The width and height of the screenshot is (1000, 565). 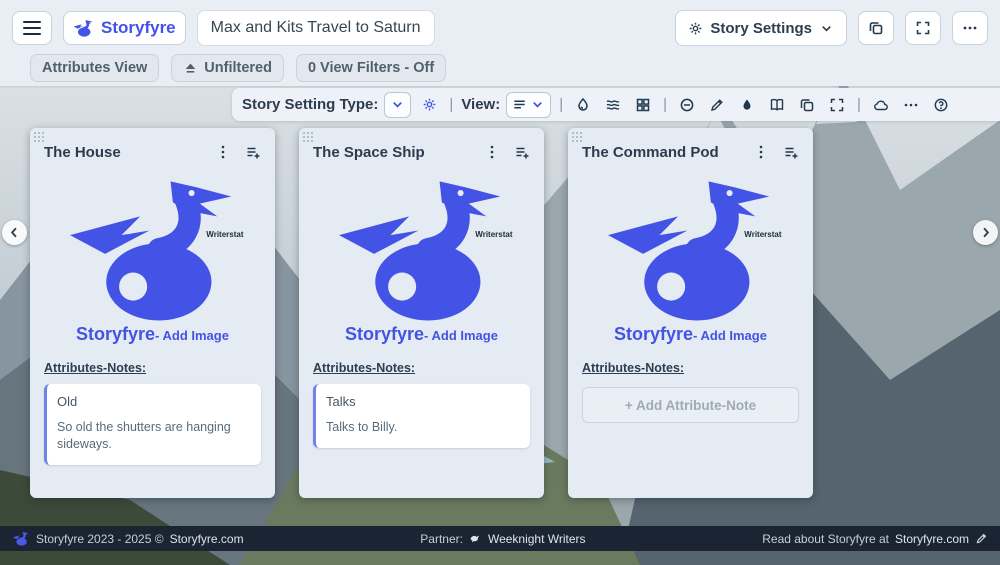 What do you see at coordinates (238, 68) in the screenshot?
I see `unfiltered-label: Unfiltered` at bounding box center [238, 68].